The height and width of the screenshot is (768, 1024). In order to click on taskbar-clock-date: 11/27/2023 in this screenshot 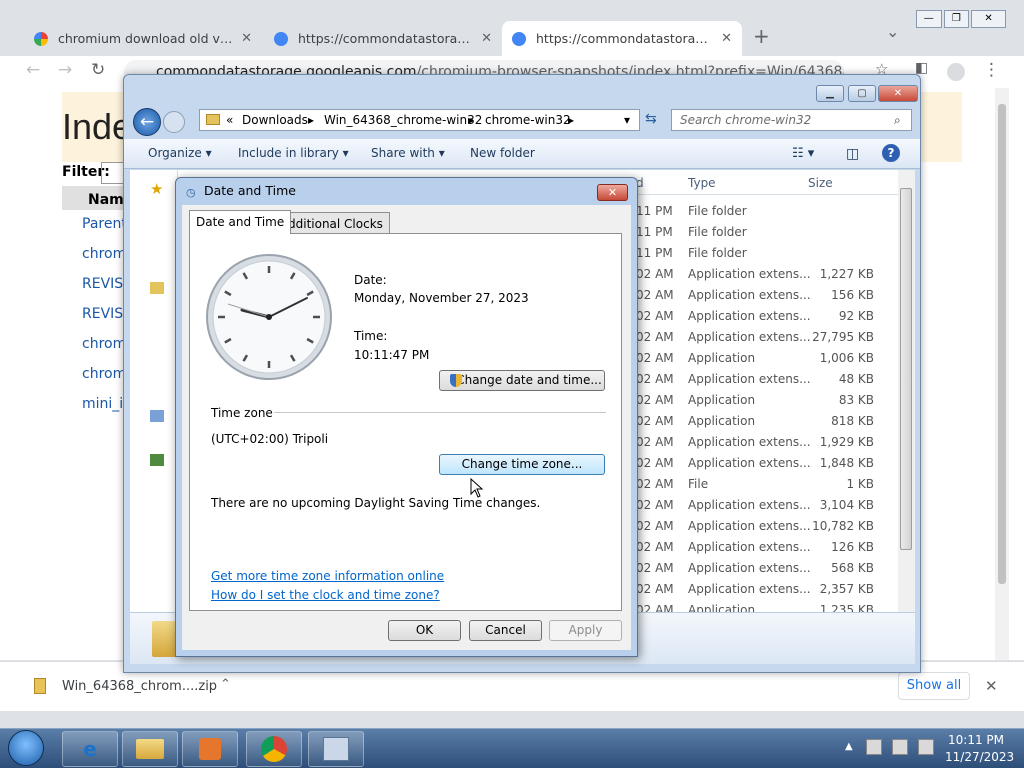, I will do `click(979, 757)`.